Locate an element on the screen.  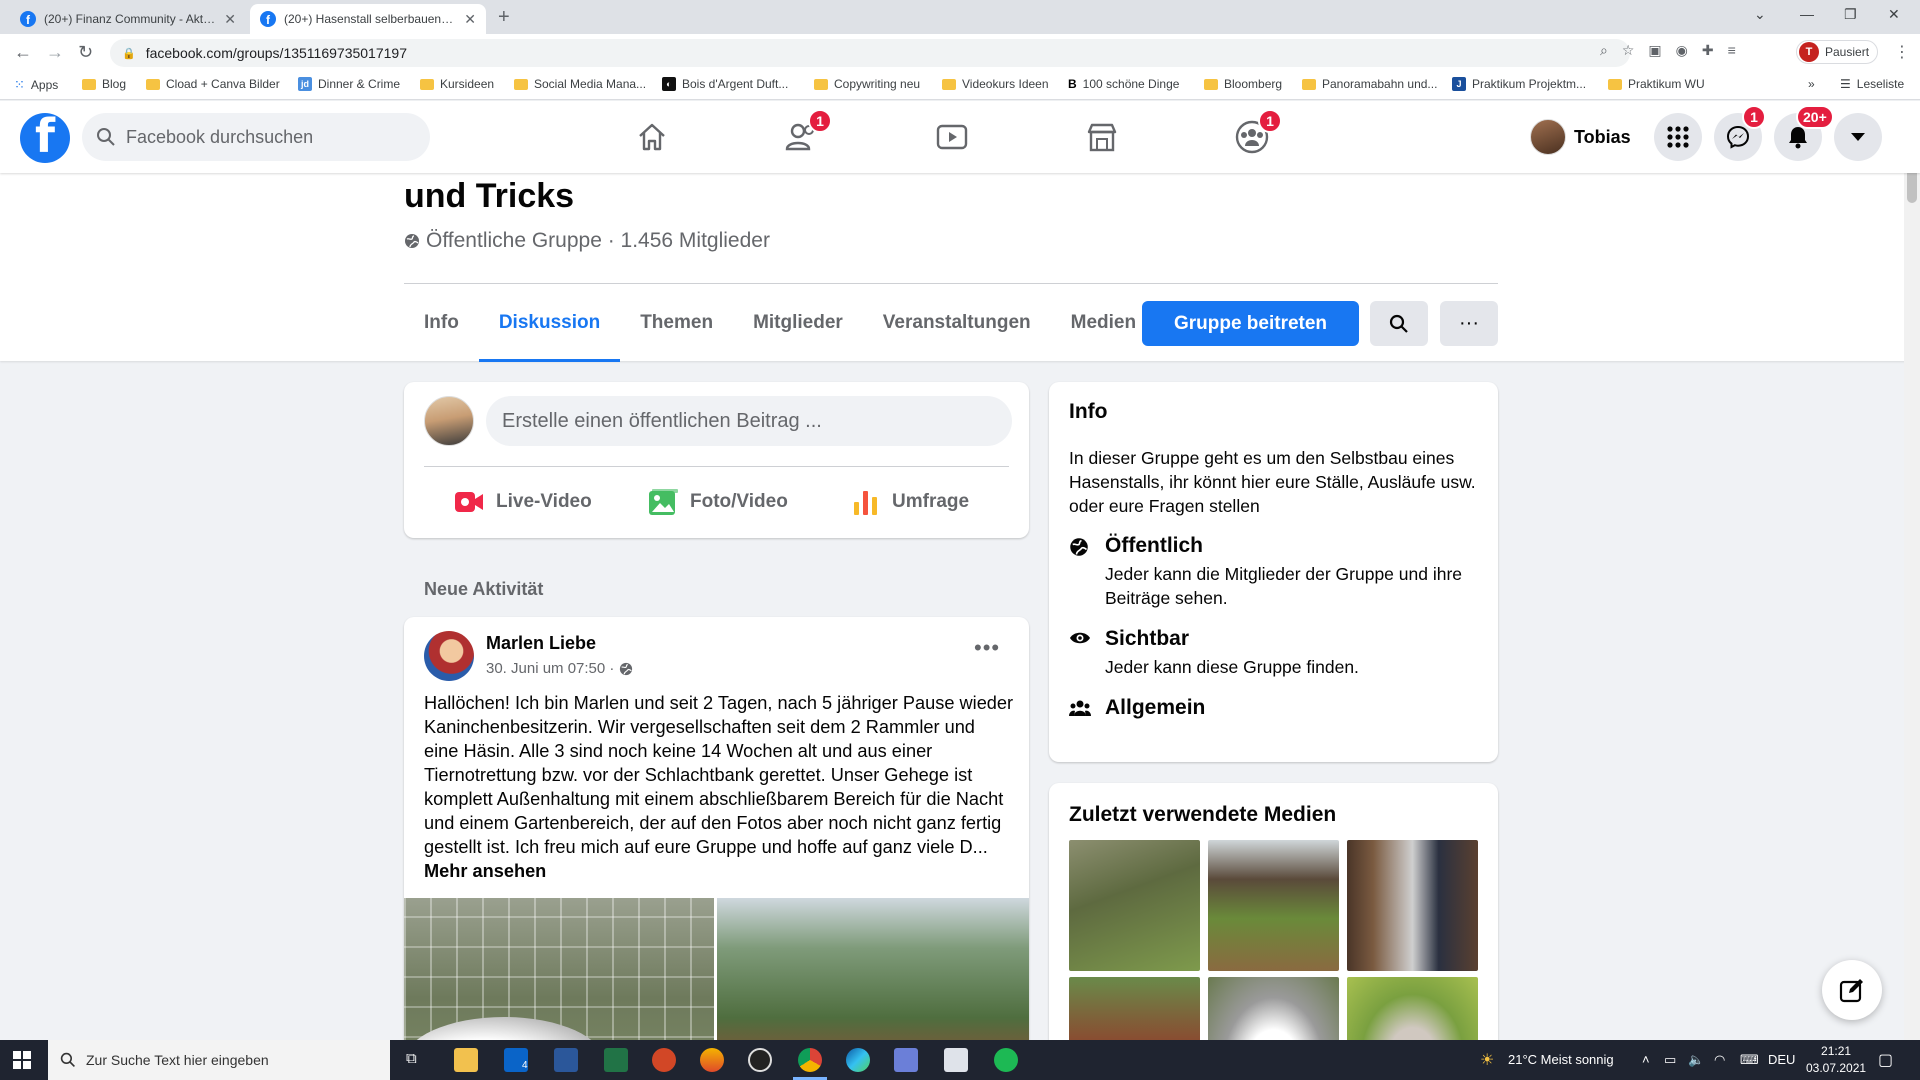
page-scrollbar is located at coordinates (1912, 570).